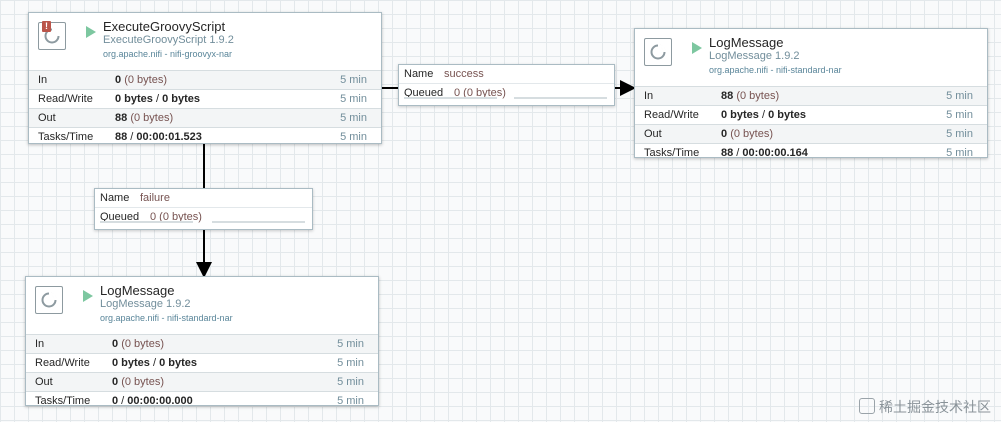  What do you see at coordinates (202, 400) in the screenshot?
I see `stat-row-tasks-time: Tasks/Time 0 / 00:00:00.000 5 min` at bounding box center [202, 400].